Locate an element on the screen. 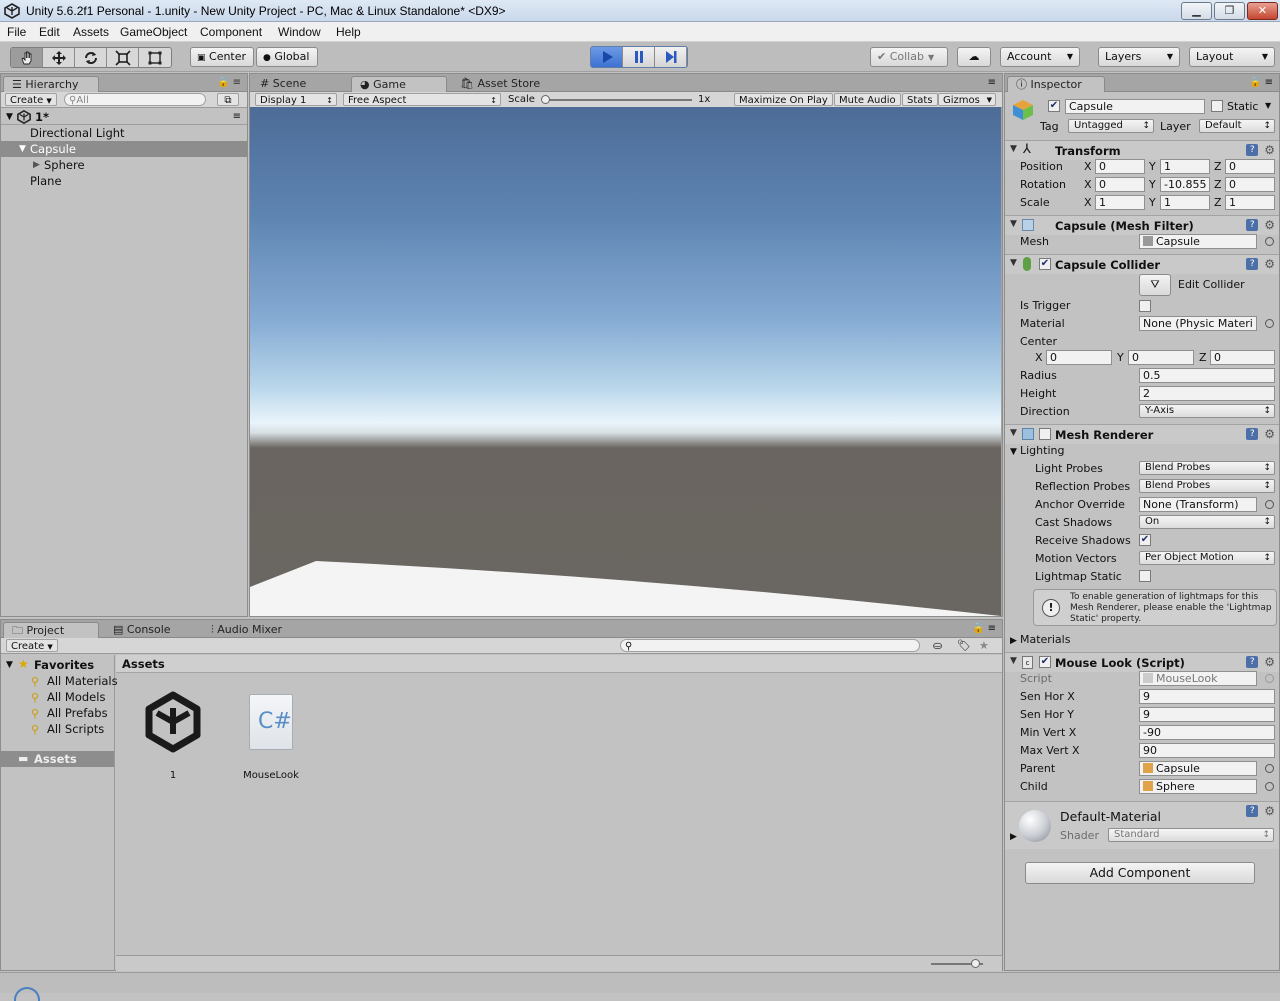  filter-type-icon: ⛀ is located at coordinates (937, 645).